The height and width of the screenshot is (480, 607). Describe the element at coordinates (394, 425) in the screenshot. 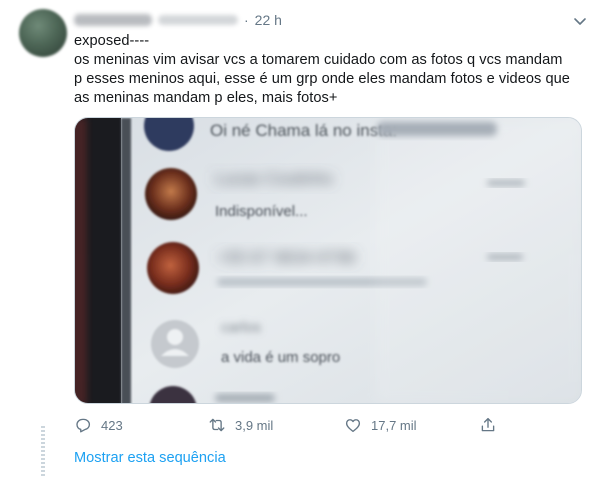

I see `like-count: 17,7 mil` at that location.